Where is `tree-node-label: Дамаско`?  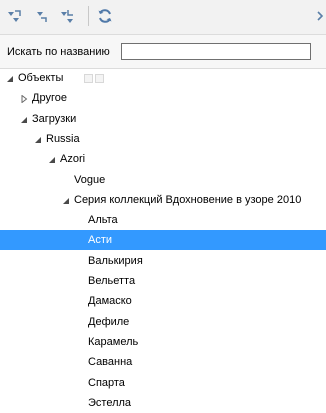
tree-node-label: Дамаско is located at coordinates (110, 301).